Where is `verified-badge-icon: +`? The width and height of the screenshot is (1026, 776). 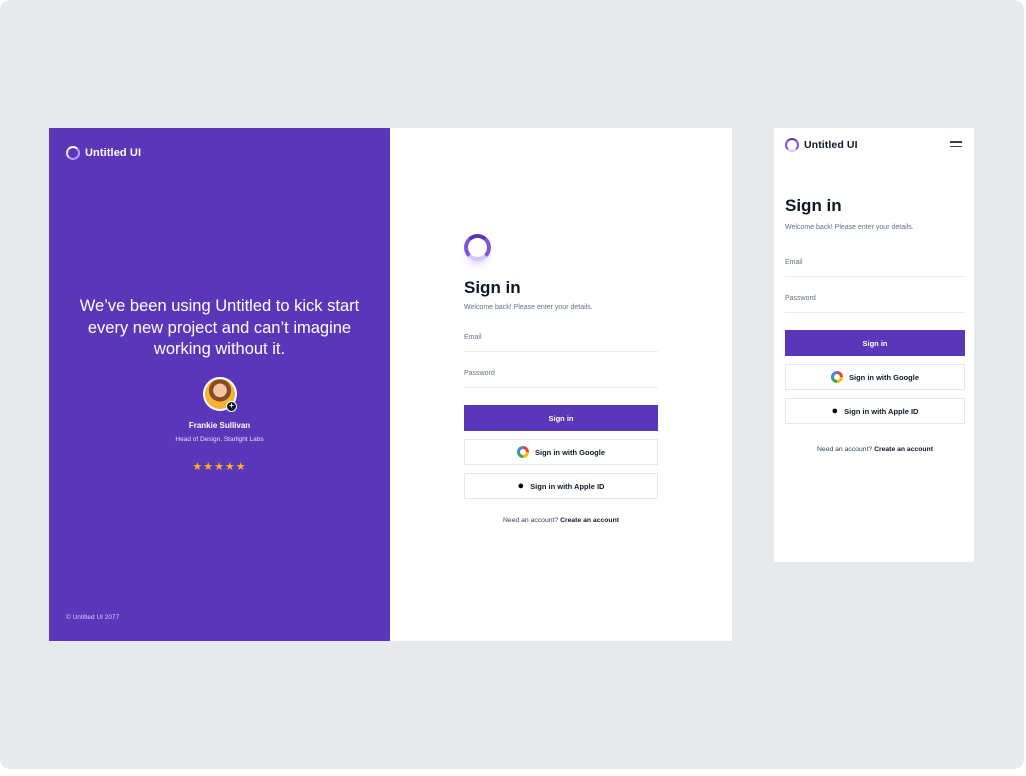
verified-badge-icon: + is located at coordinates (231, 406).